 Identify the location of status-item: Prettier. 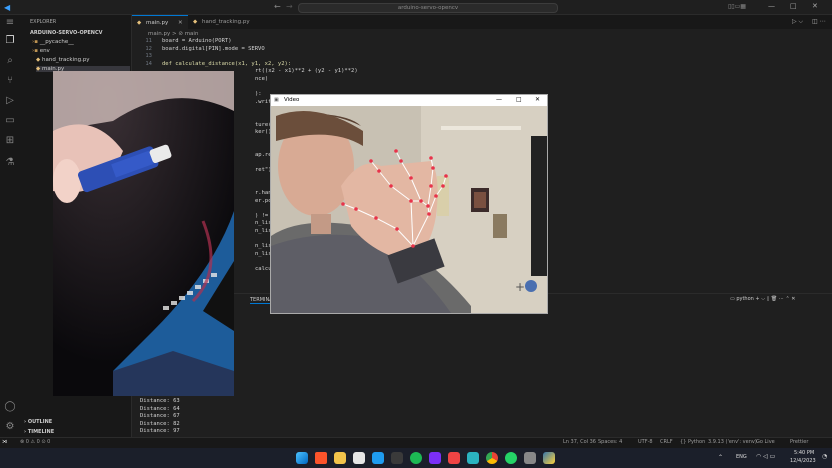
(799, 442).